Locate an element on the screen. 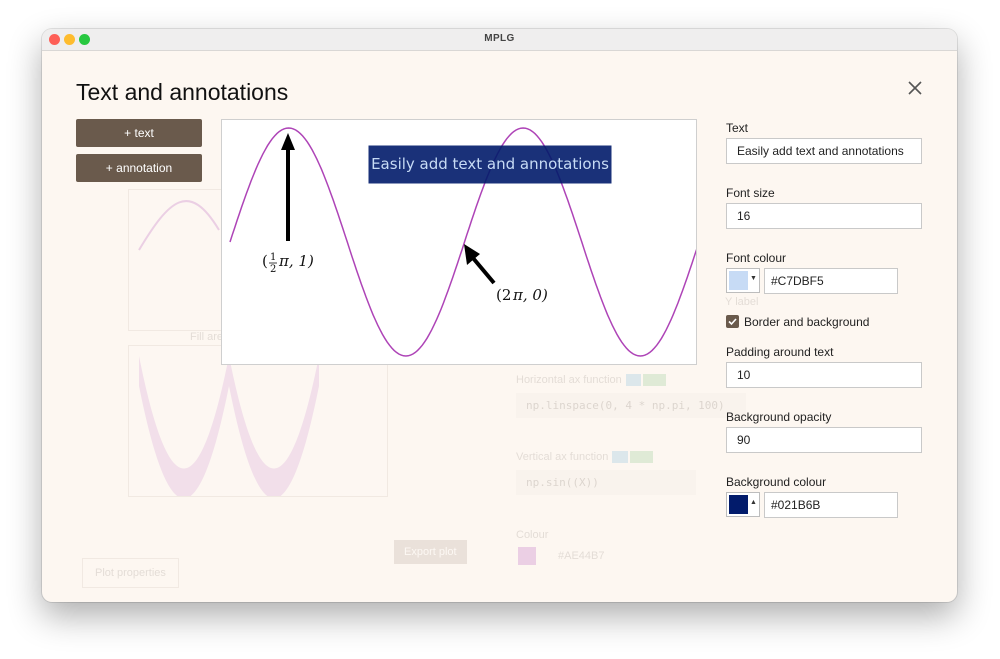 The image size is (1000, 659). opacity-input is located at coordinates (824, 440).